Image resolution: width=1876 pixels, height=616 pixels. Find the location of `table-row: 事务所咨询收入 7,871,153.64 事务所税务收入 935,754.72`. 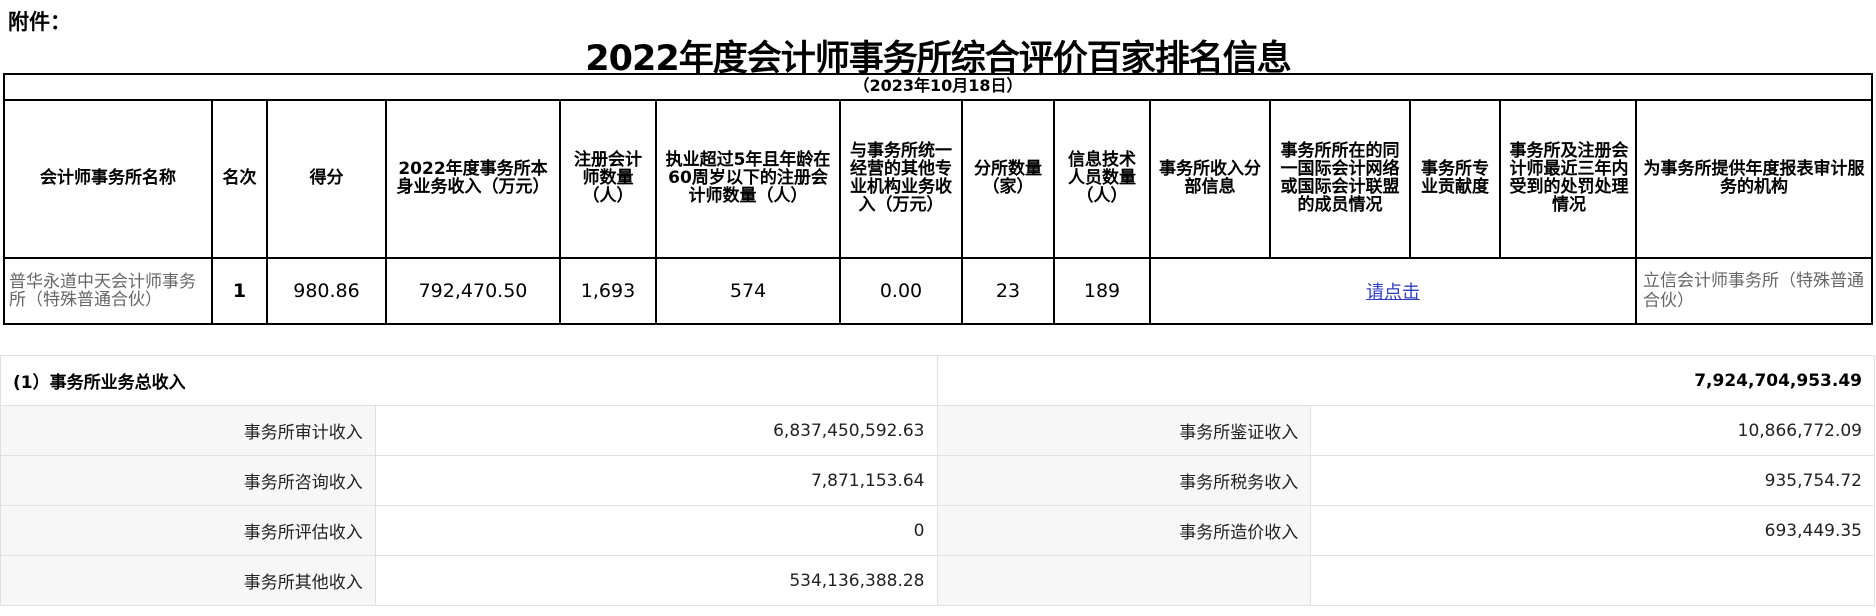

table-row: 事务所咨询收入 7,871,153.64 事务所税务收入 935,754.72 is located at coordinates (937, 480).